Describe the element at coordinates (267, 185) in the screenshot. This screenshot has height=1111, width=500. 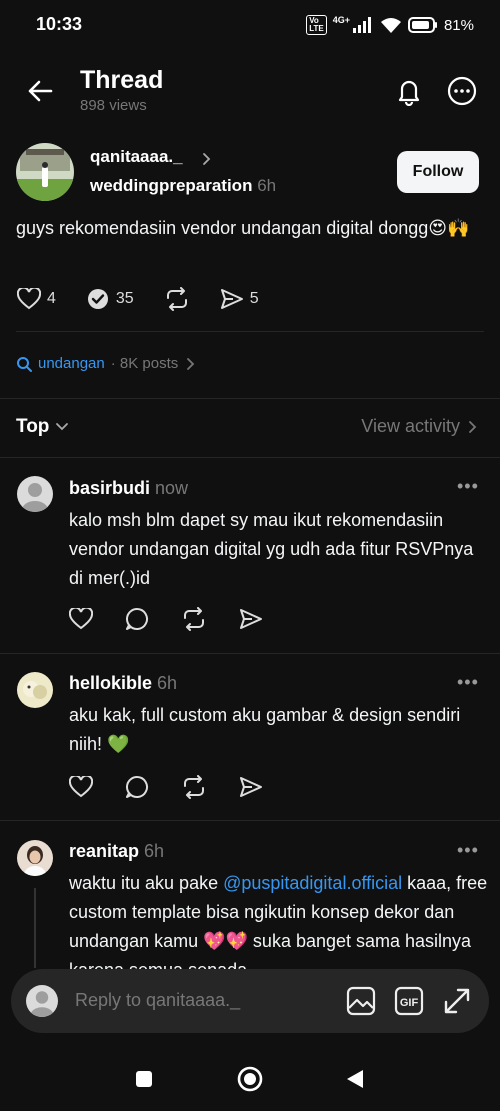
I see `post-time: 6h` at that location.